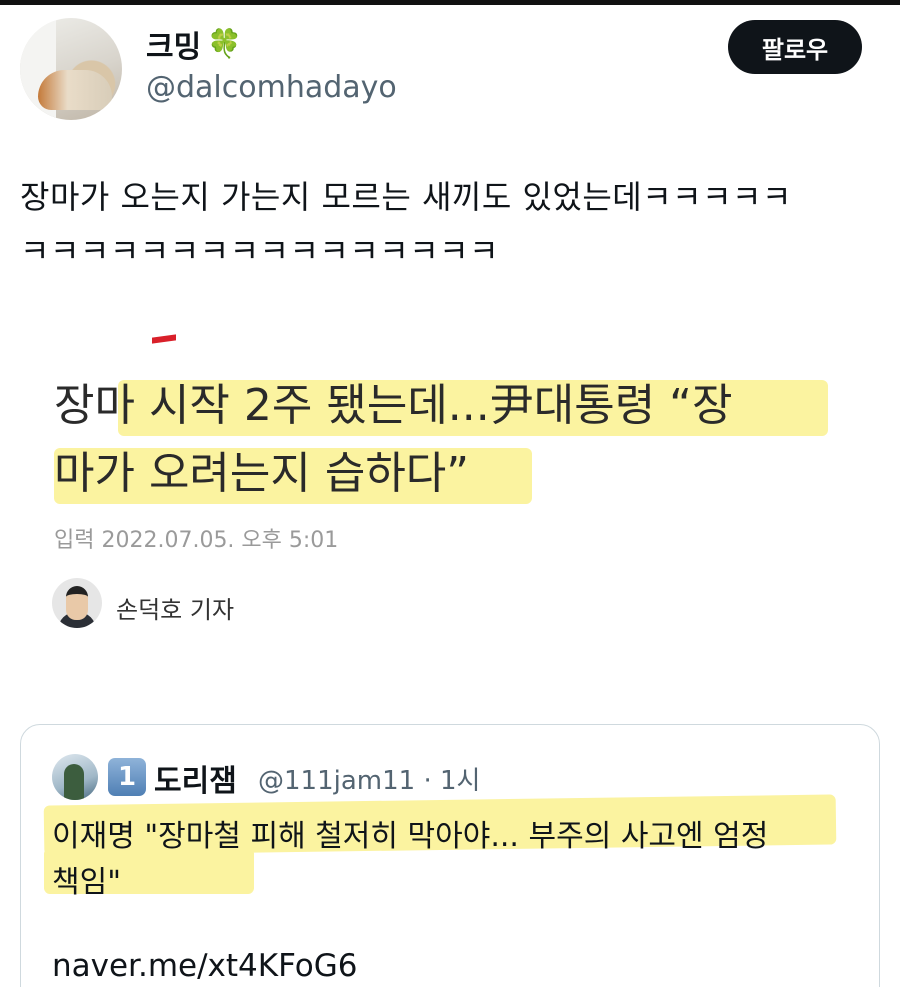 This screenshot has height=987, width=900. I want to click on number-one-badge-icon: 1, so click(127, 777).